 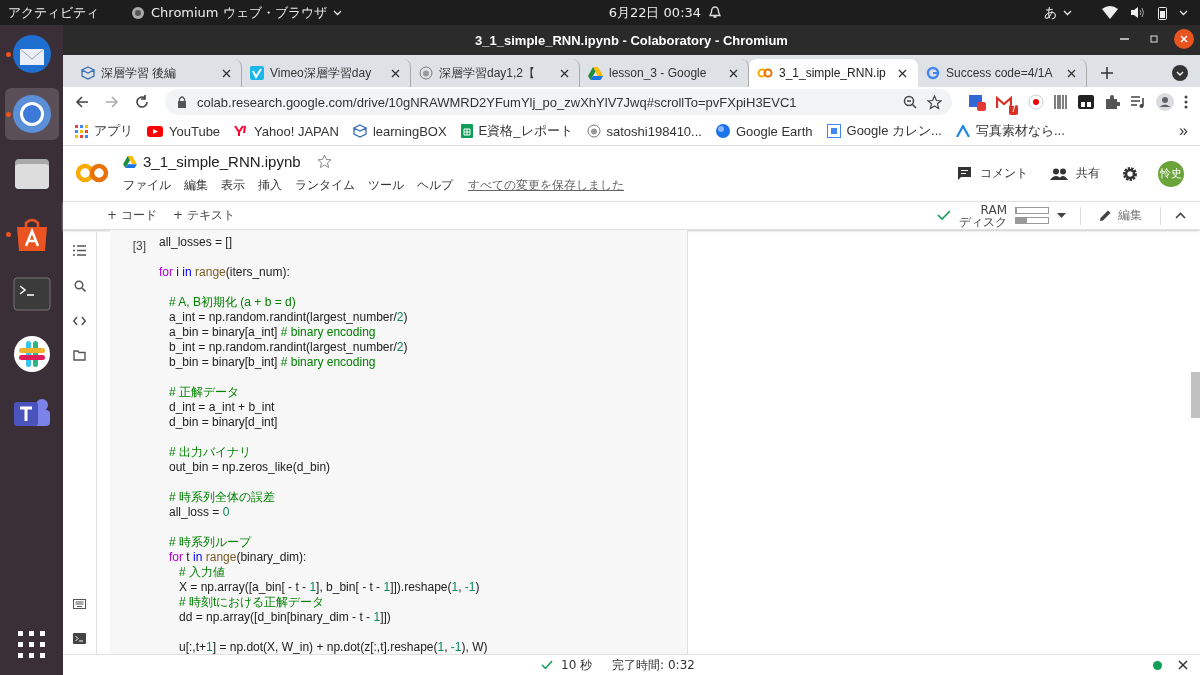 I want to click on bookmark-item: Yahoo! JAPAN, so click(x=286, y=131).